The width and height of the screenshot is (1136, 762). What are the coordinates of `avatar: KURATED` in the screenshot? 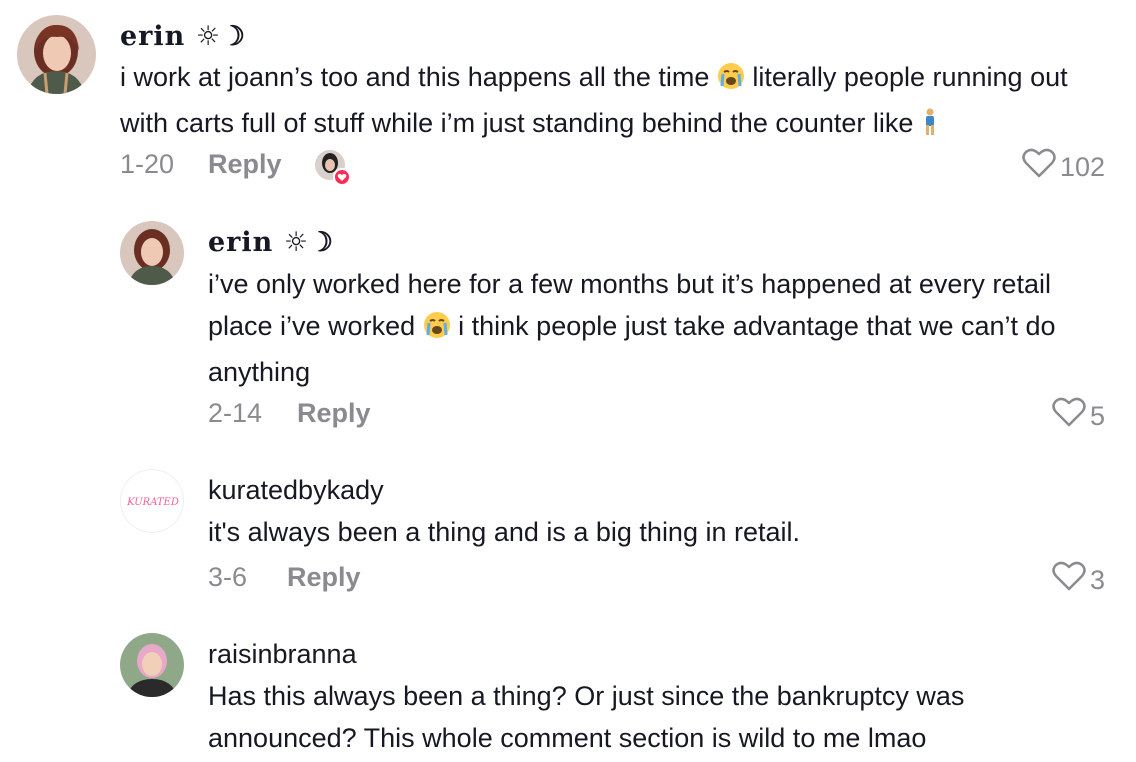 It's located at (152, 501).